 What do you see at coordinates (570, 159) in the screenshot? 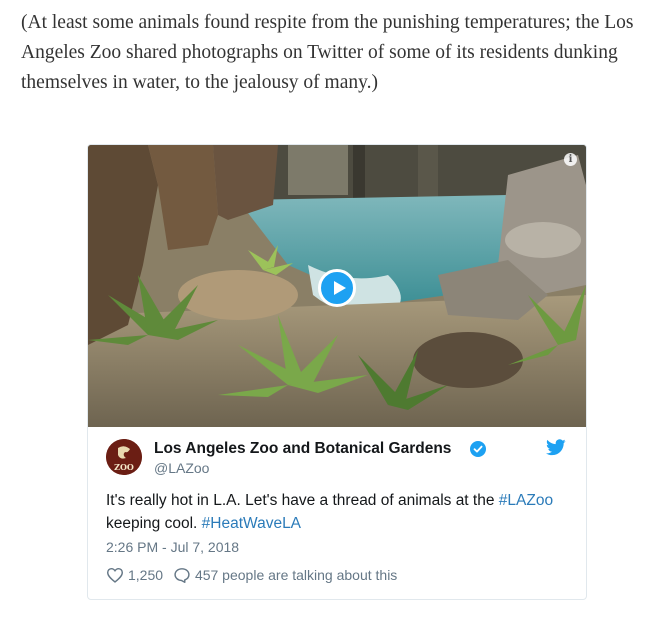
I see `info-icon: i` at bounding box center [570, 159].